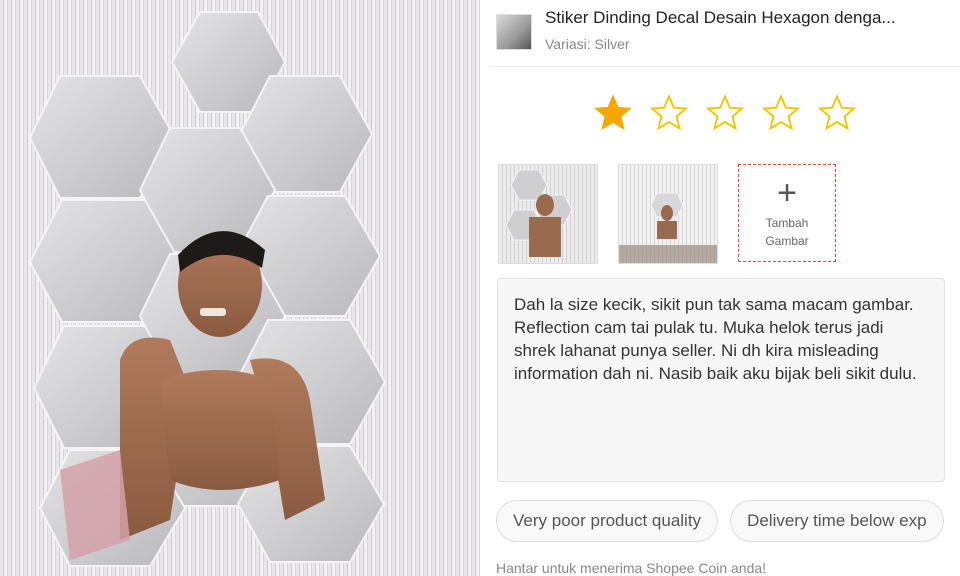 The image size is (960, 576). What do you see at coordinates (607, 521) in the screenshot?
I see `tag-poor-quality: Very poor product quality` at bounding box center [607, 521].